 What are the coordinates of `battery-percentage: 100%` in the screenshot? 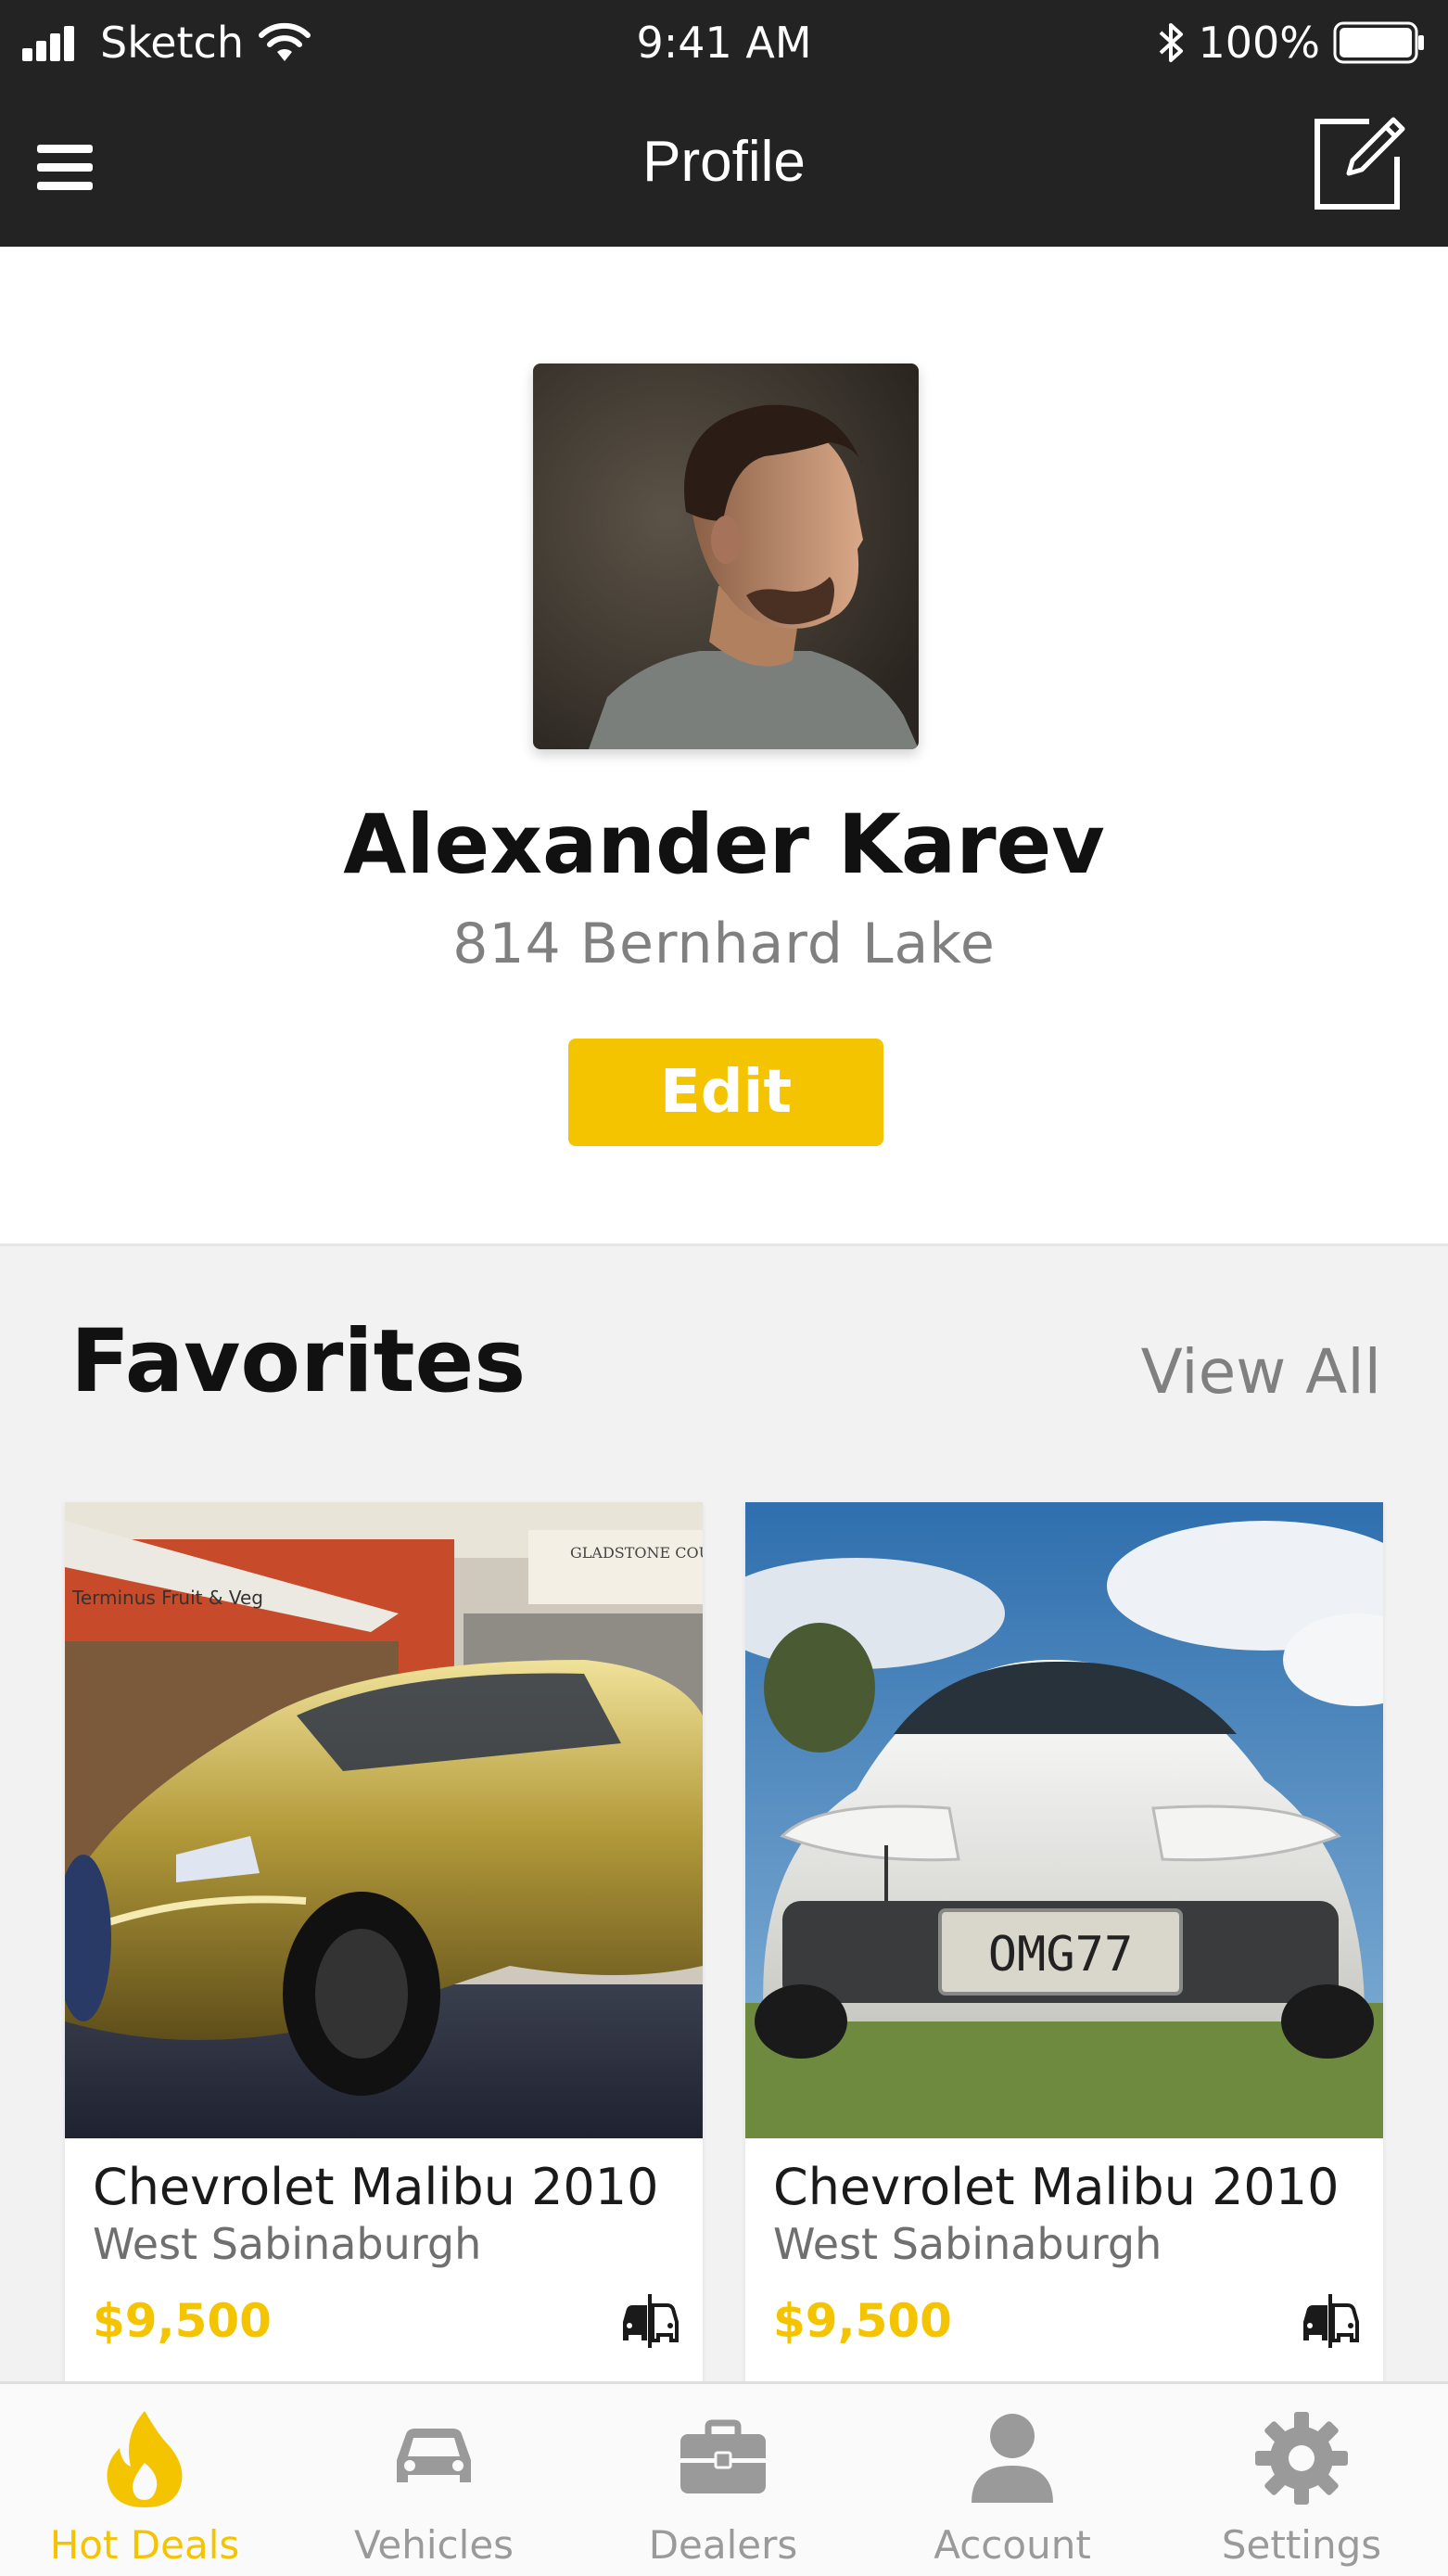 It's located at (1259, 43).